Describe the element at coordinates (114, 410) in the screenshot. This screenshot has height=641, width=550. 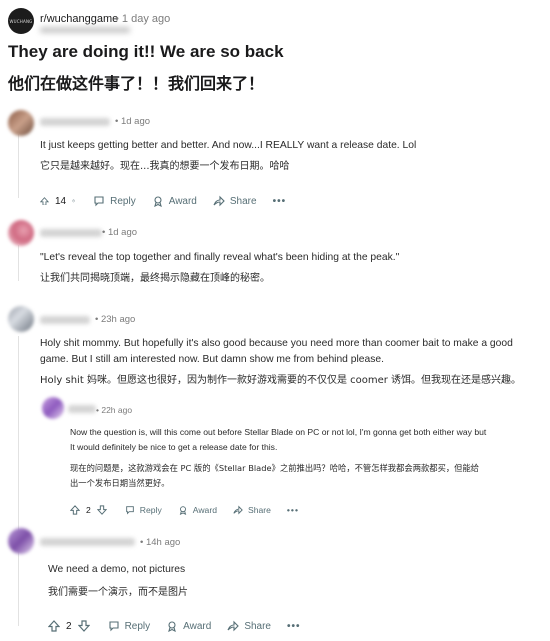
I see `comment-time: • 22h ago` at that location.